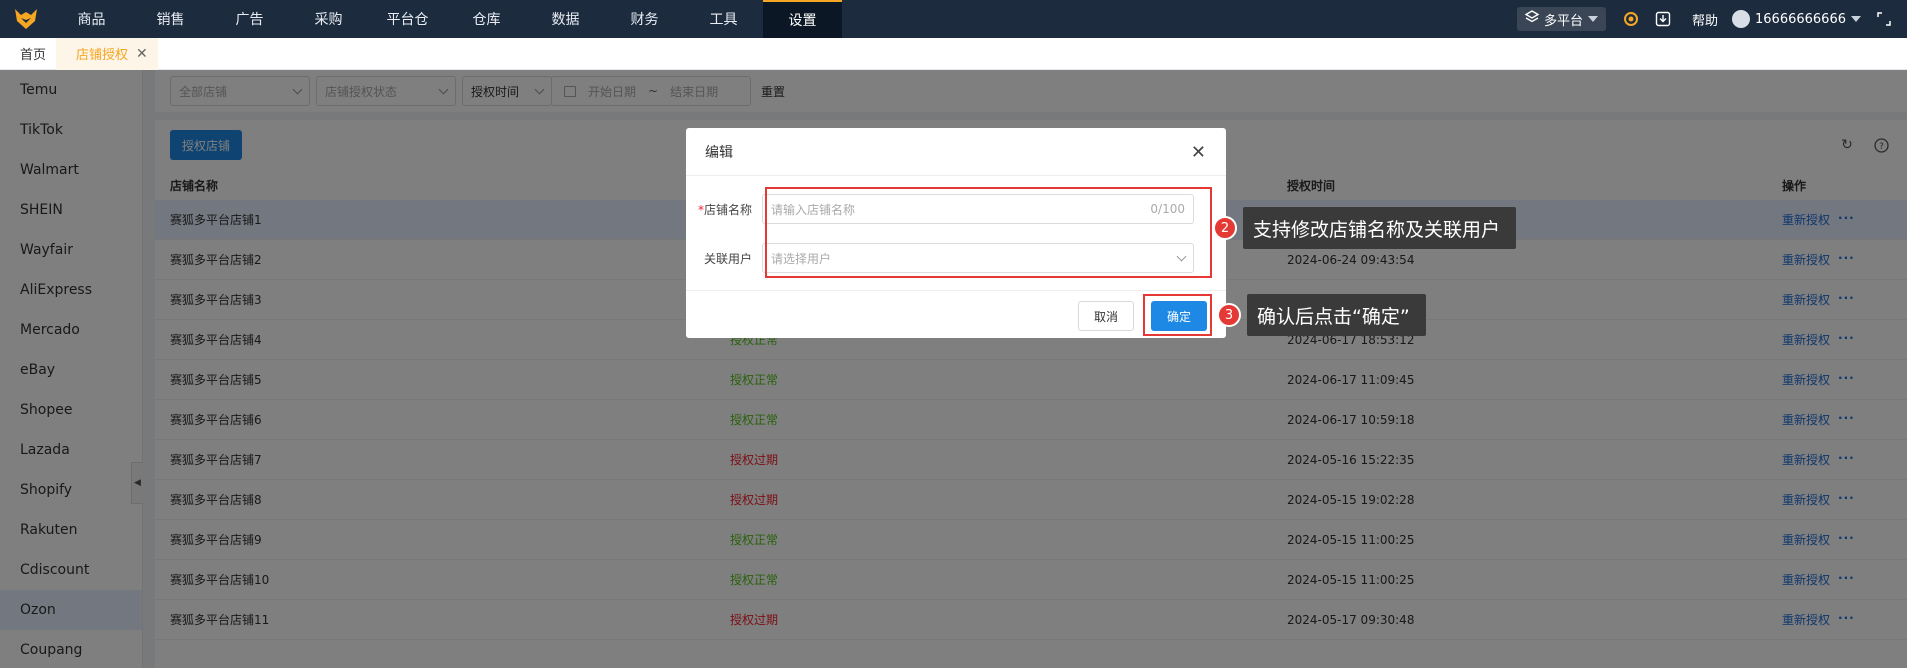 This screenshot has width=1907, height=668. I want to click on user-phone: 16666666666, so click(1800, 19).